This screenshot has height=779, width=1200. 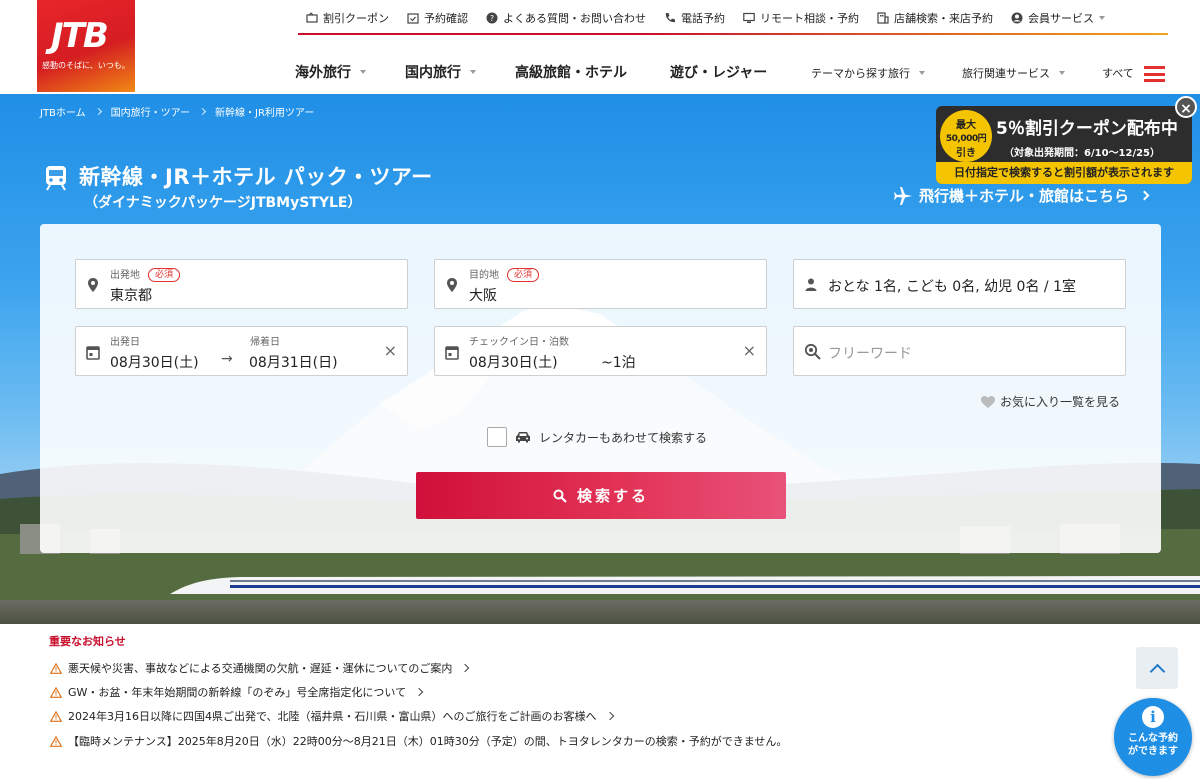 I want to click on car-icon, so click(x=523, y=437).